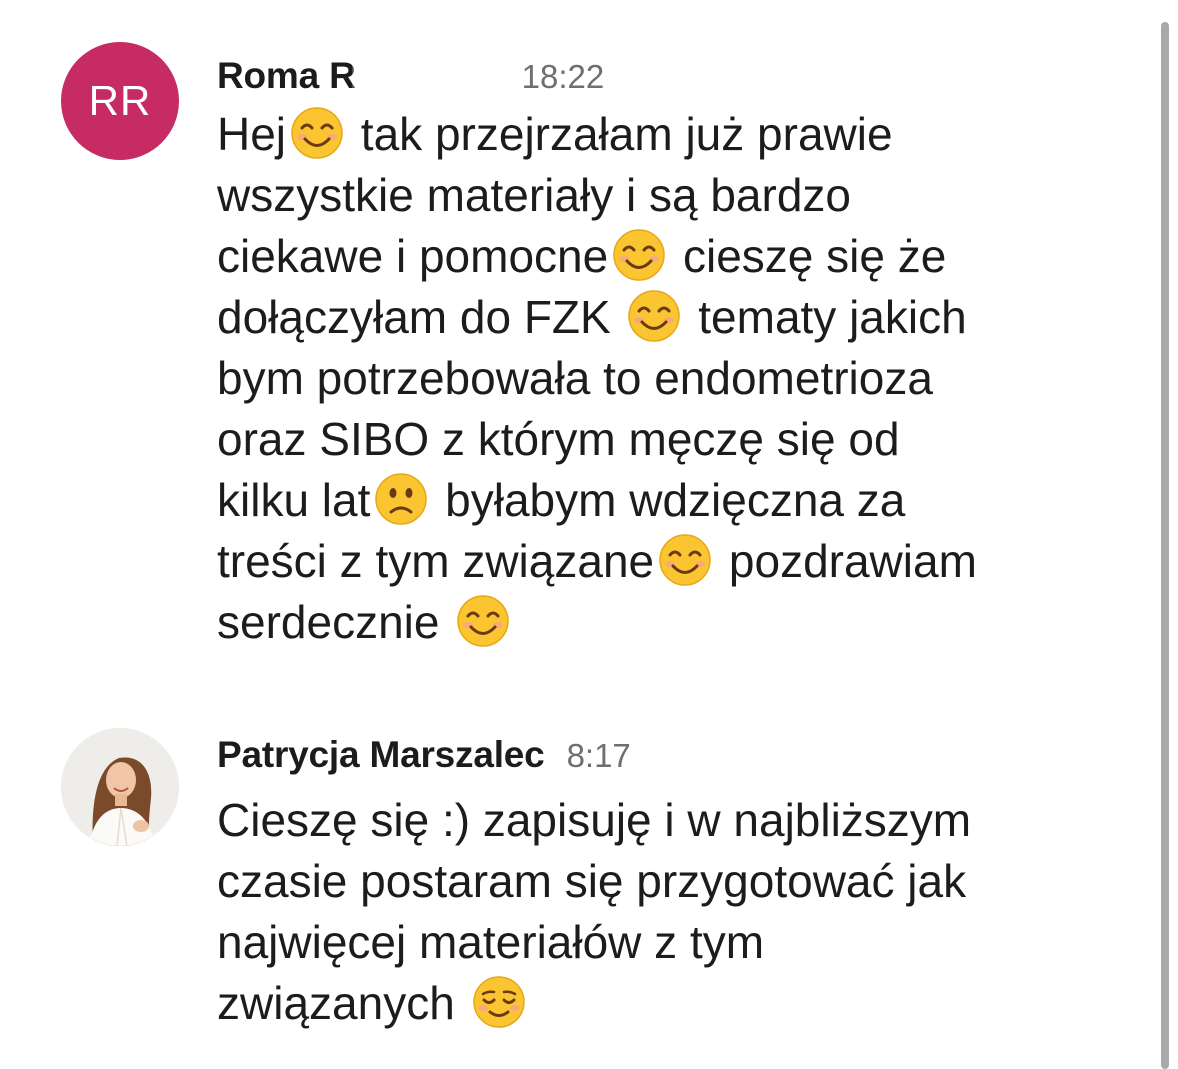  I want to click on avatar: RR, so click(120, 101).